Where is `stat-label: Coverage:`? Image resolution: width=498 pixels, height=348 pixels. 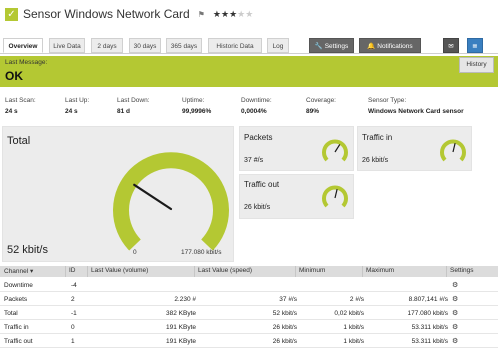 stat-label: Coverage: is located at coordinates (321, 100).